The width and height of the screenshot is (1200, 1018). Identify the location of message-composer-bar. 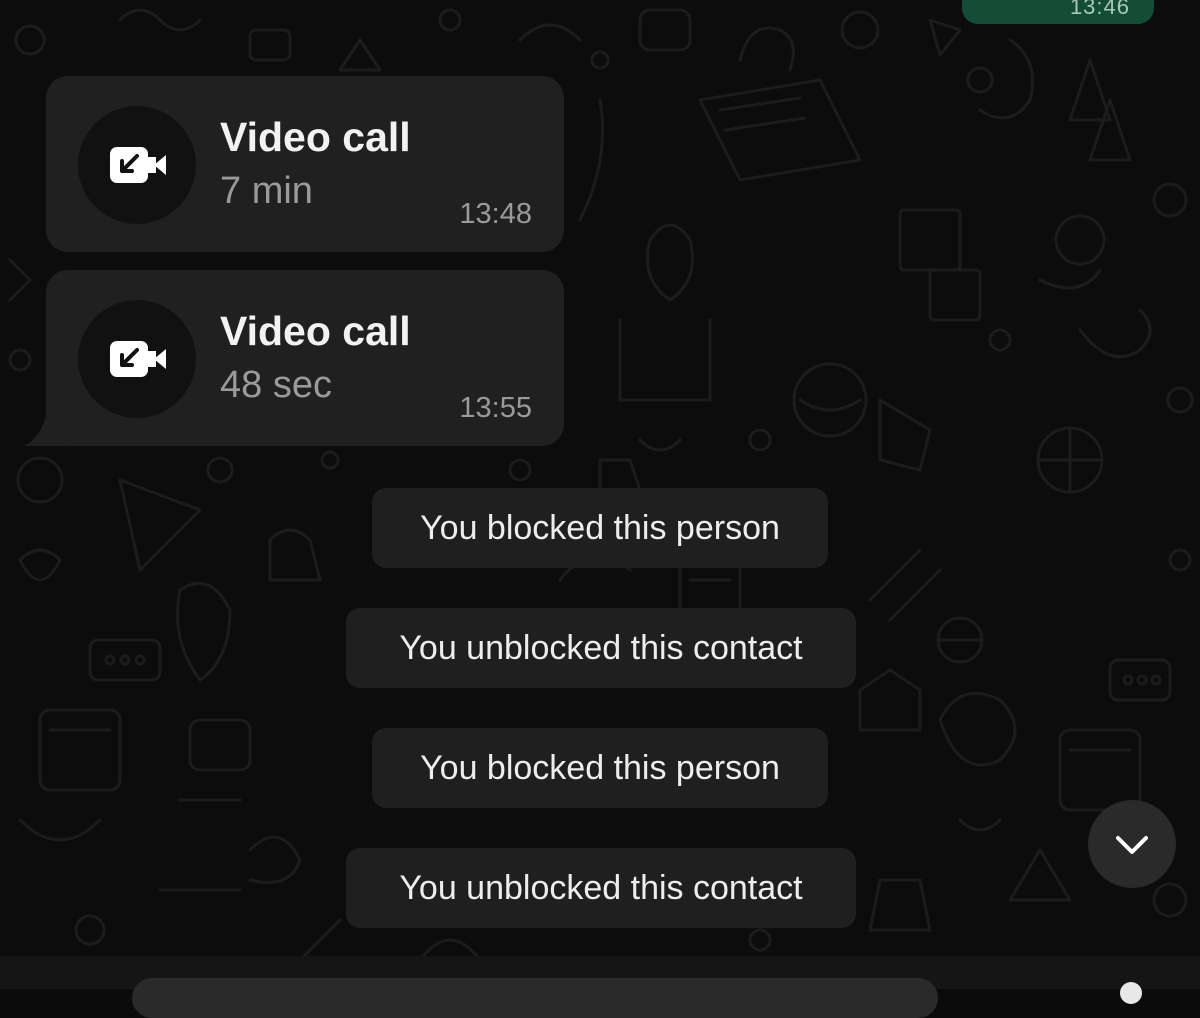
(600, 987).